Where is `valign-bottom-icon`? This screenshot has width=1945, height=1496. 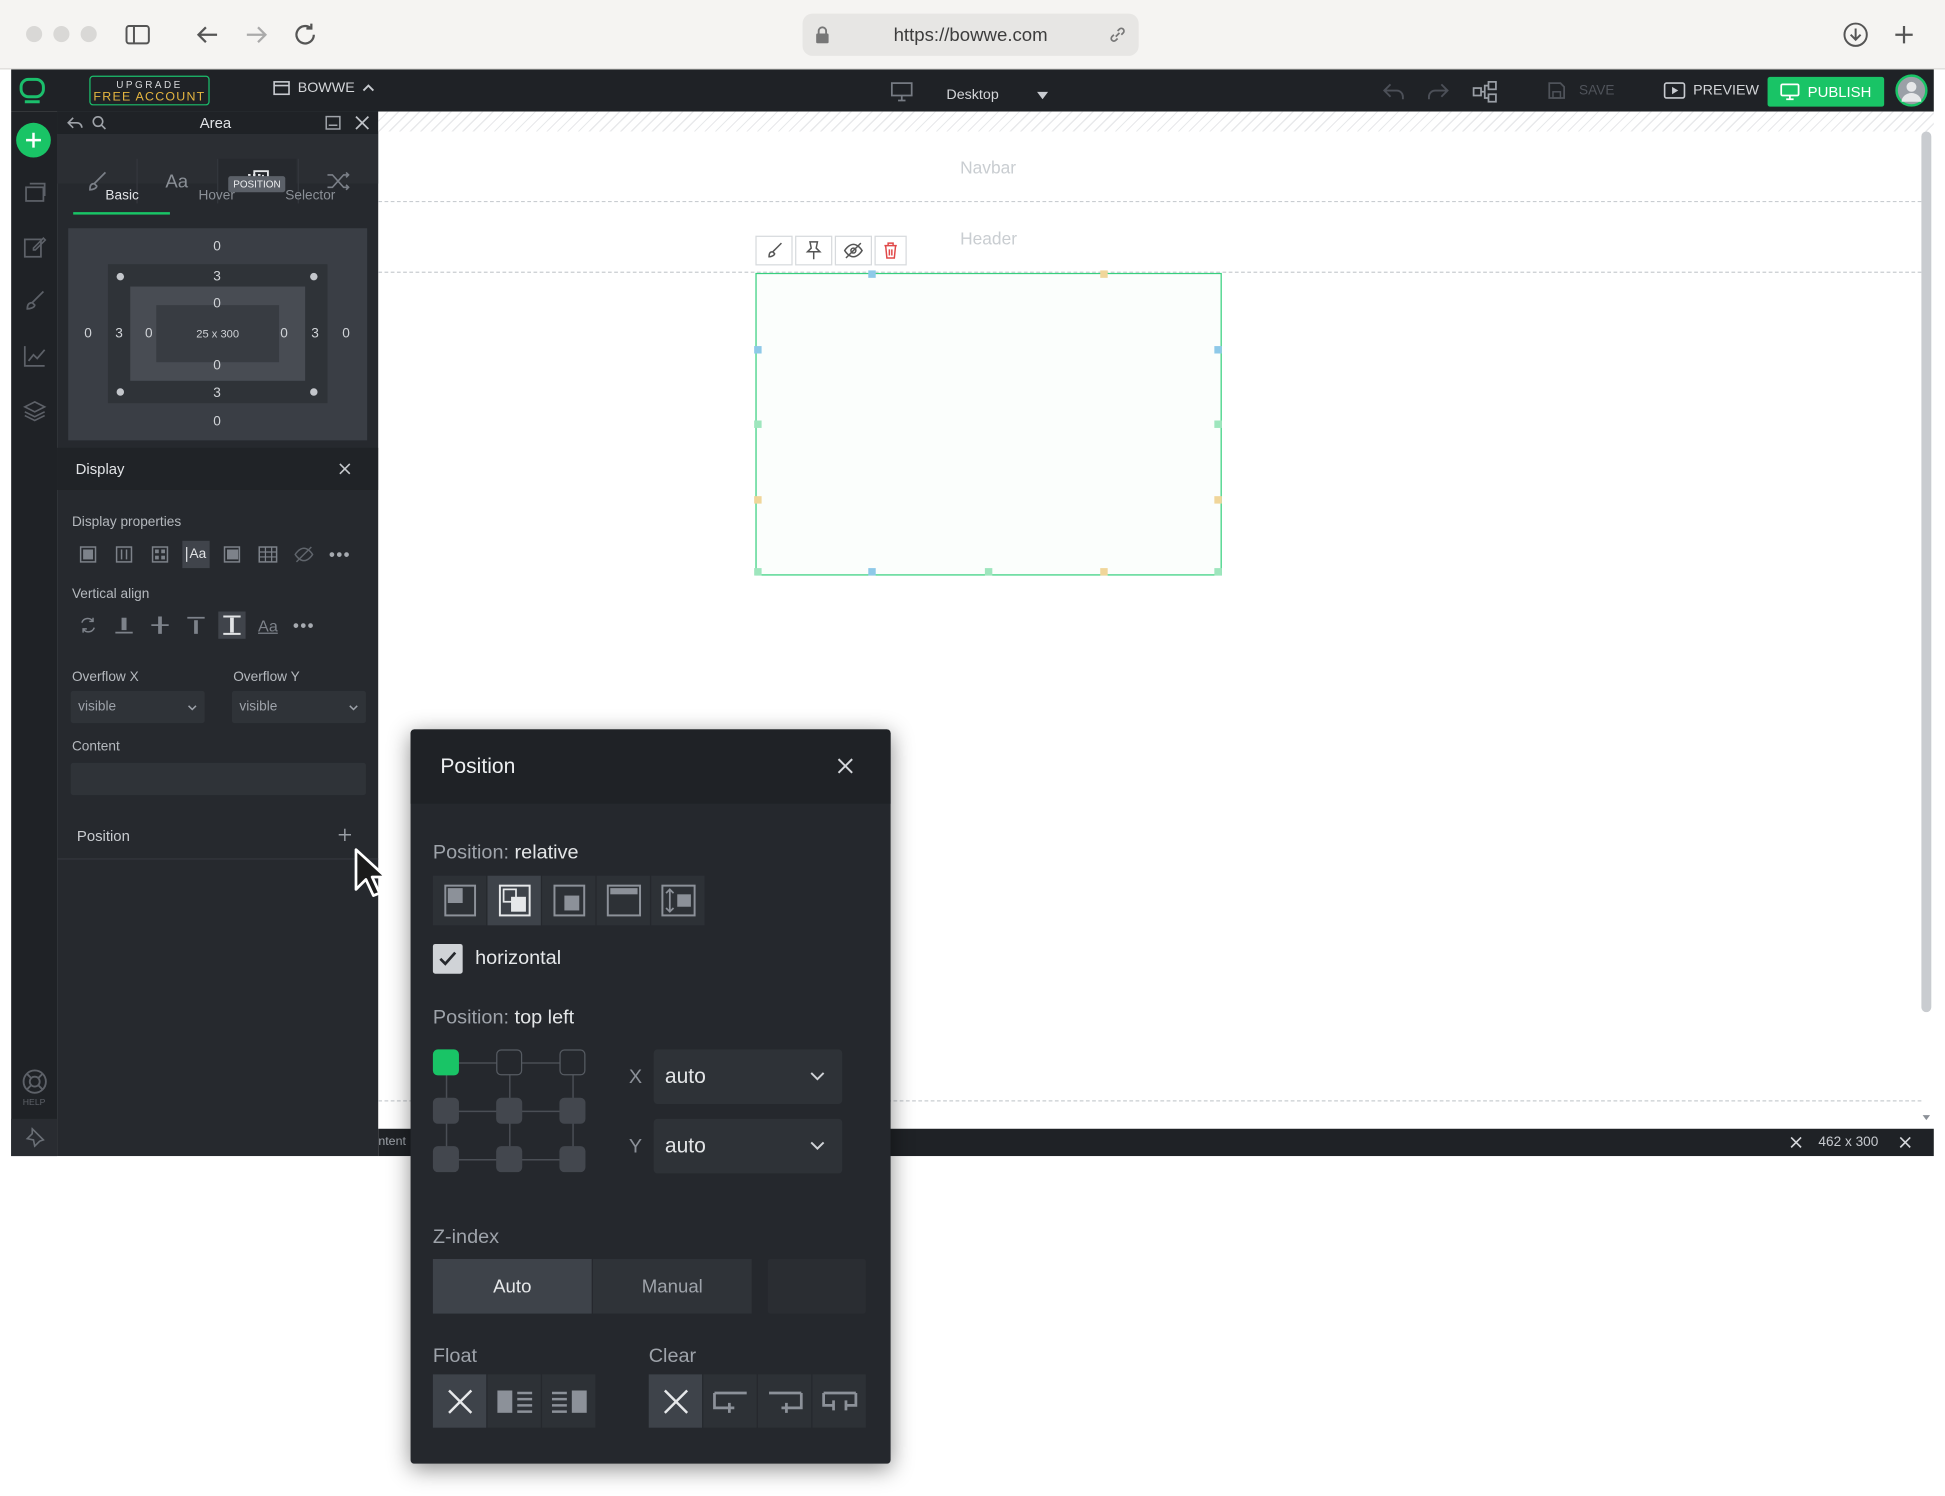 valign-bottom-icon is located at coordinates (123, 625).